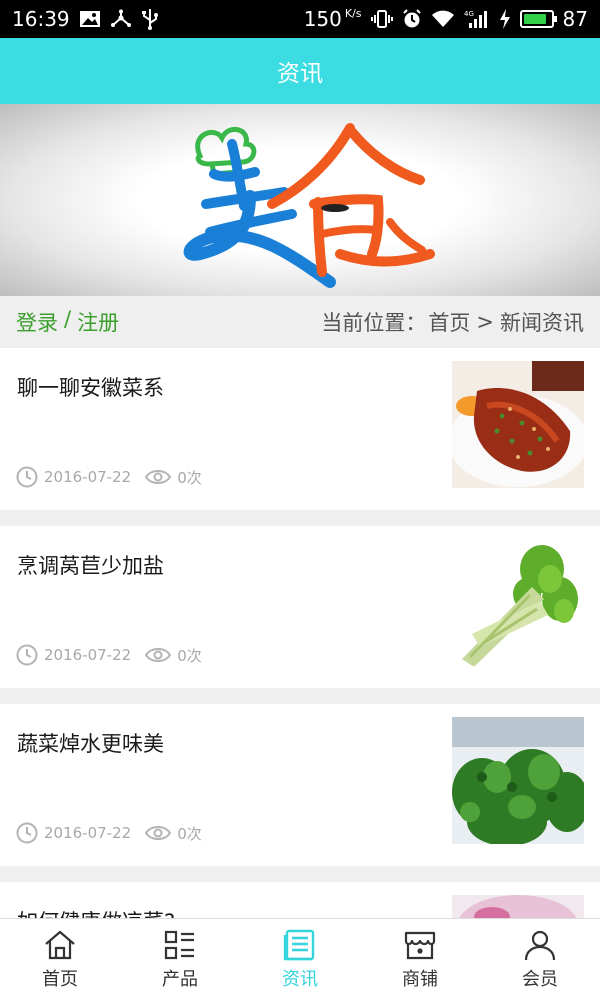 This screenshot has height=1000, width=600. I want to click on tab-home-label: 首页, so click(60, 979).